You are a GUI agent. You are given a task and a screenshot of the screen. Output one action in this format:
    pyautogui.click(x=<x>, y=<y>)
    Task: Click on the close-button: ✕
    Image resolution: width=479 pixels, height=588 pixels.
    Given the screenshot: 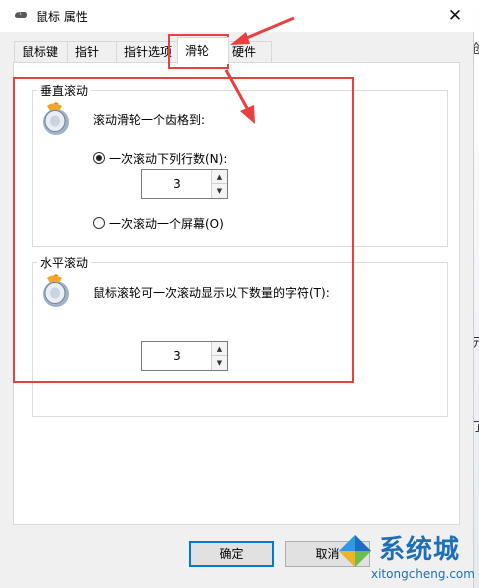 What is the action you would take?
    pyautogui.click(x=455, y=16)
    